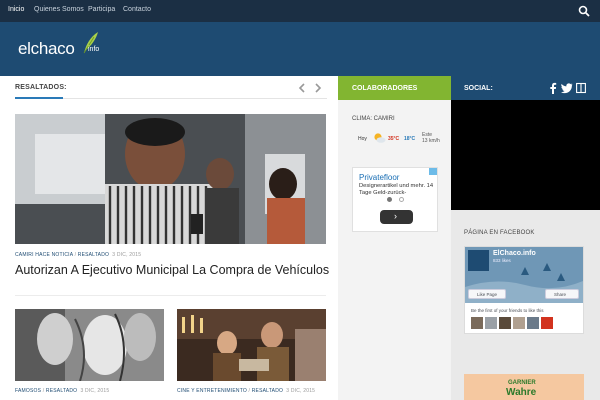 This screenshot has width=600, height=400. I want to click on ad-brand: Privatefloor, so click(379, 177).